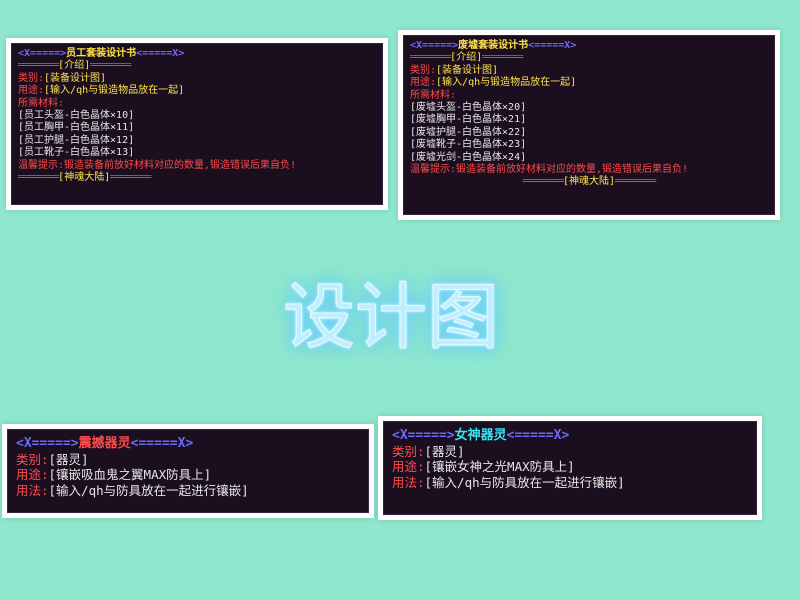 The width and height of the screenshot is (800, 600). I want to click on card-title: 震撼器灵, so click(104, 443).